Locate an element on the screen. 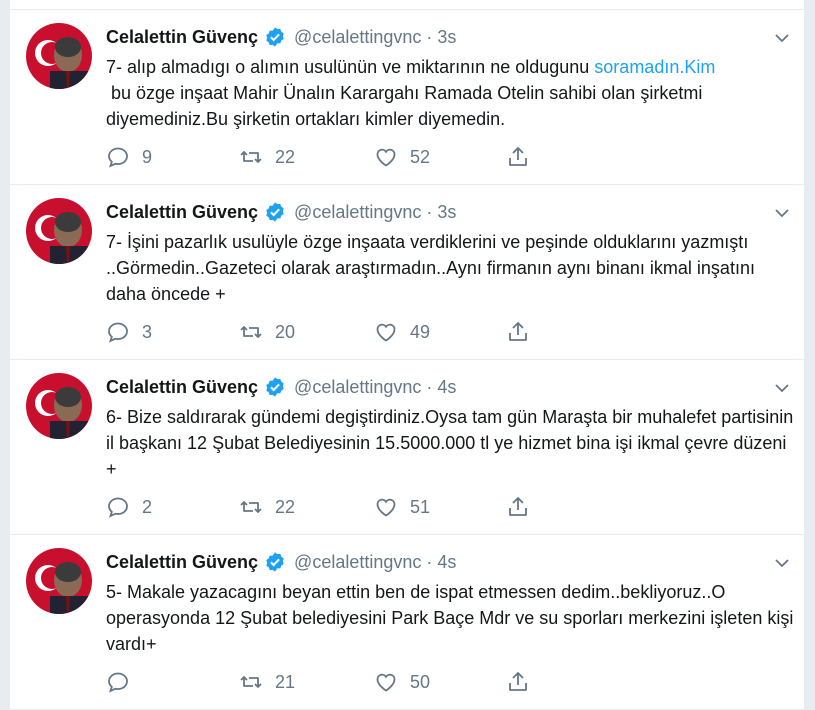 This screenshot has width=815, height=710. reply-count: 3 is located at coordinates (147, 331).